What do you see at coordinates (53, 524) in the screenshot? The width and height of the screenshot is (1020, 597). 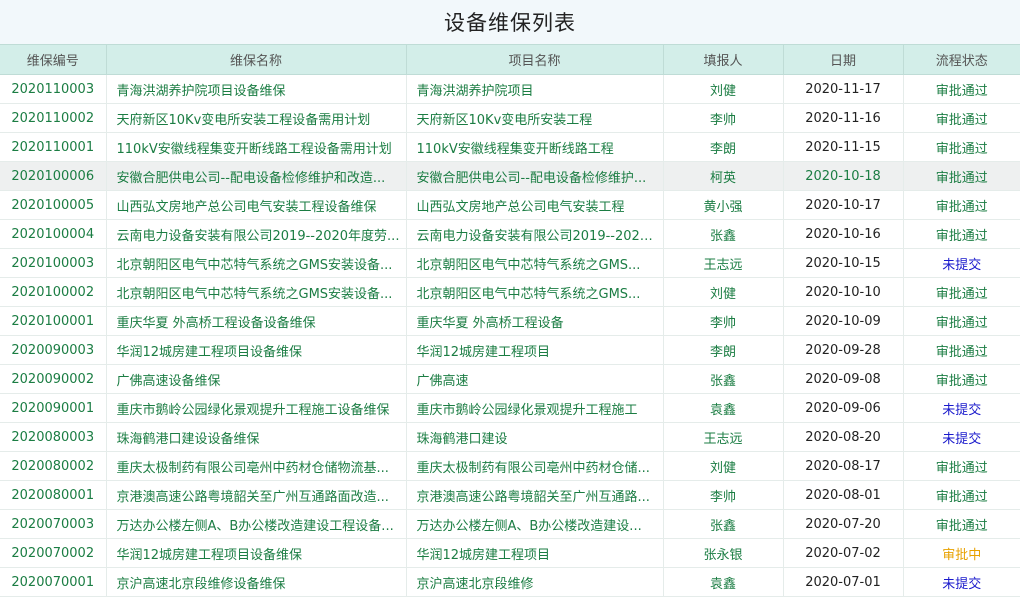 I see `row-code: 2020070003` at bounding box center [53, 524].